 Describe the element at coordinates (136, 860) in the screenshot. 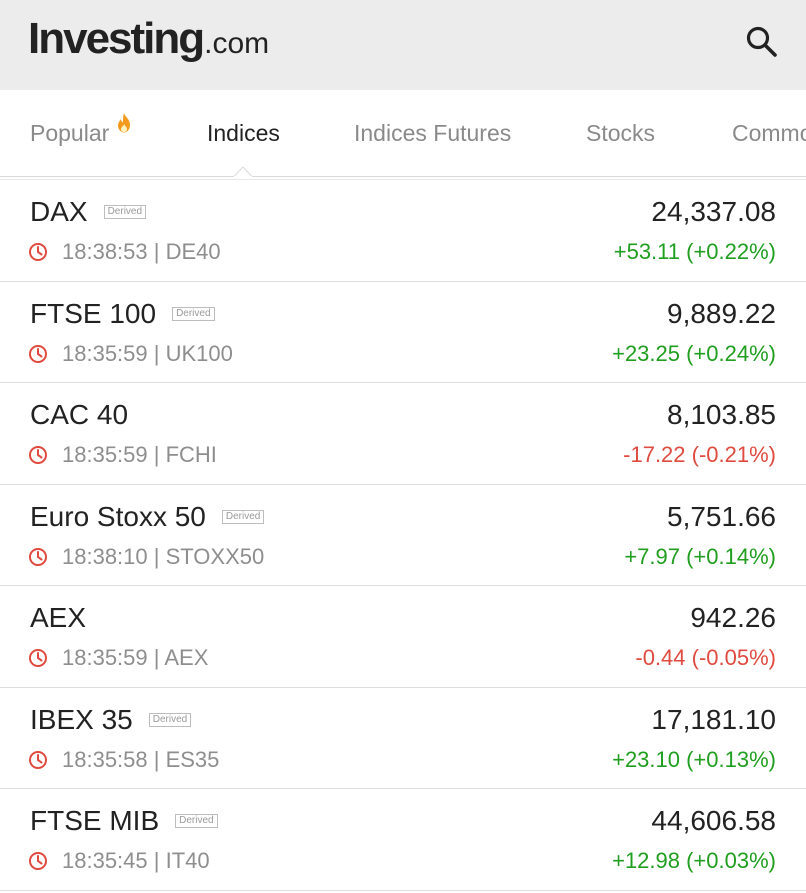

I see `instrument-time-symbol: 18:35:45 | IT40` at that location.